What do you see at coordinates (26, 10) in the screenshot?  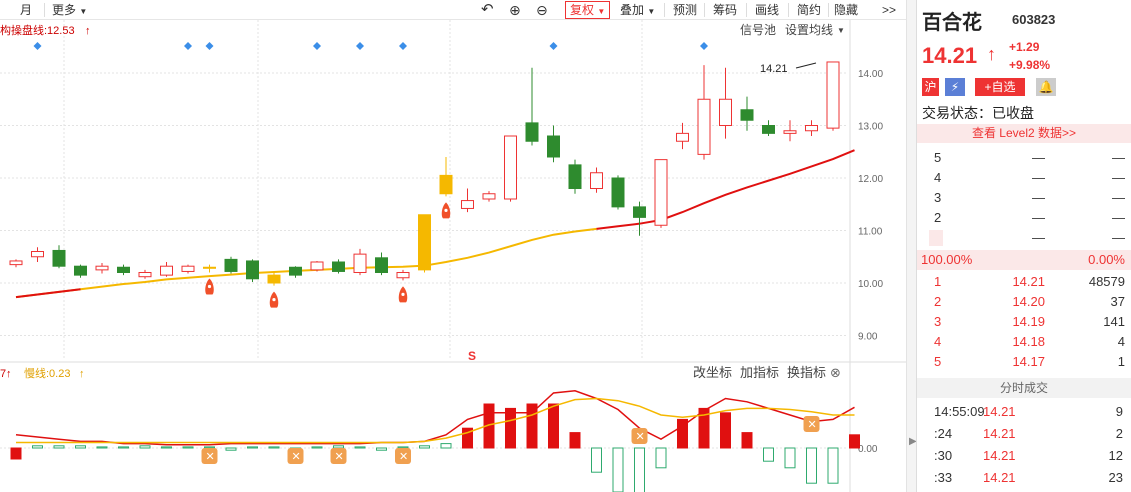 I see `period-month-button: 月` at bounding box center [26, 10].